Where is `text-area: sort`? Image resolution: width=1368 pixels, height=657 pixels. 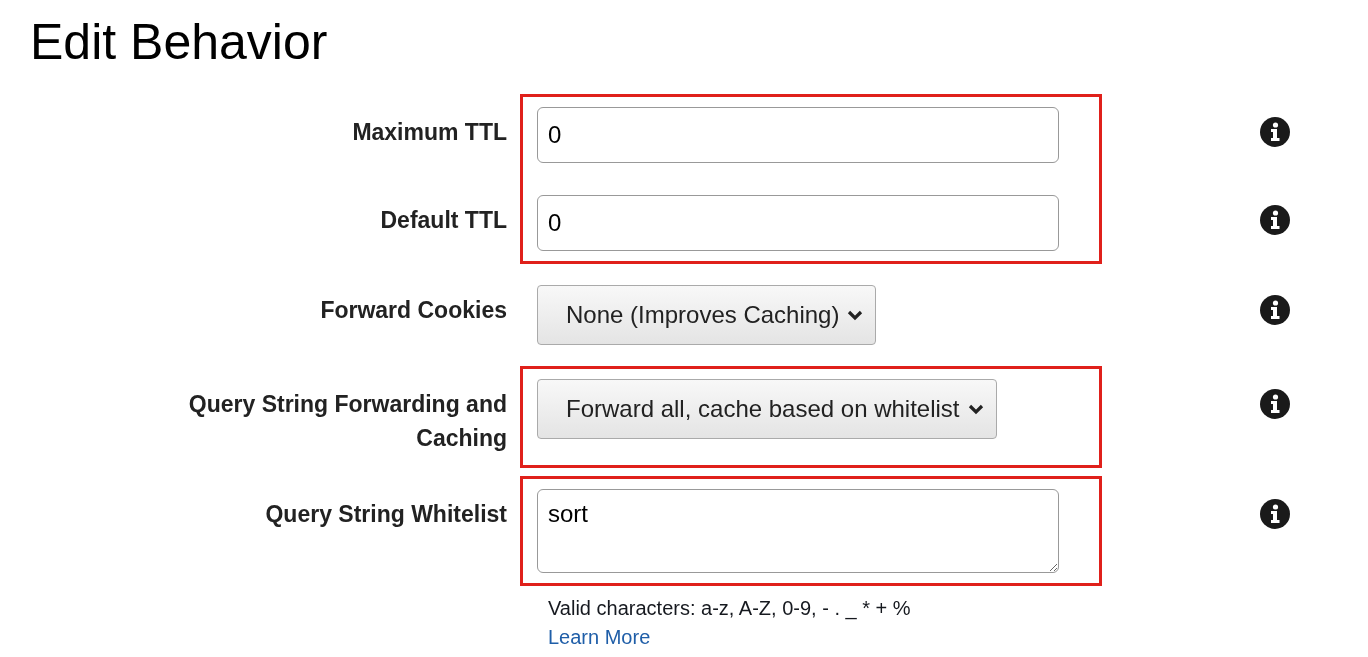 text-area: sort is located at coordinates (798, 531).